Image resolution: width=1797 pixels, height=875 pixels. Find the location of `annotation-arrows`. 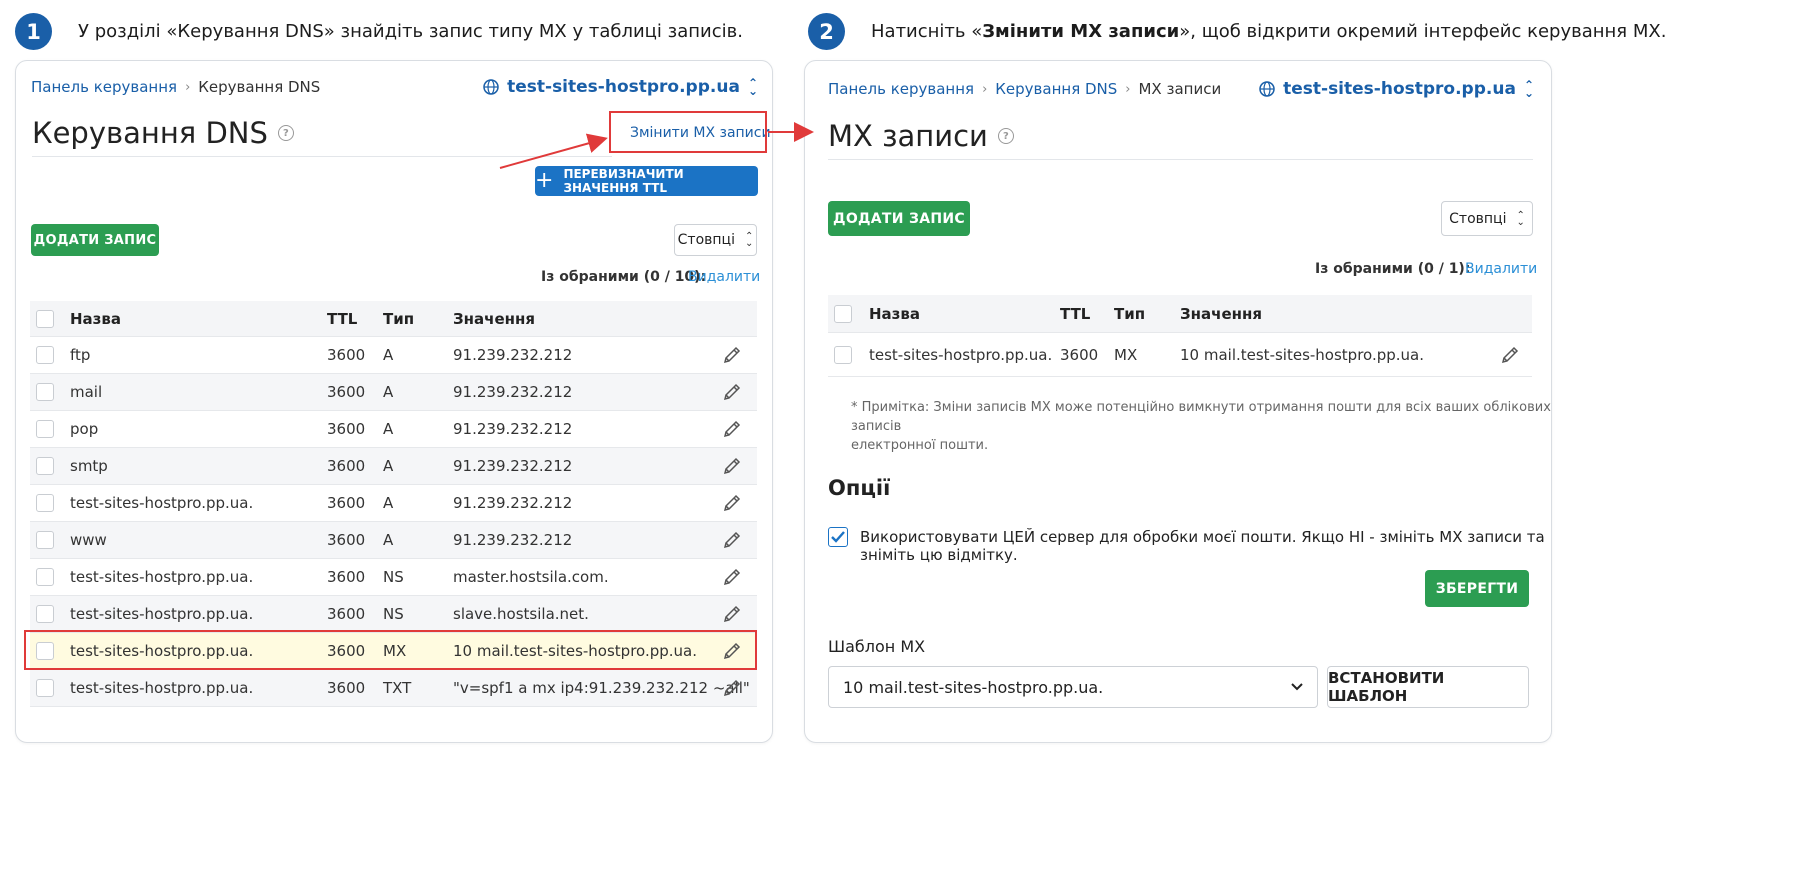

annotation-arrows is located at coordinates (656, 145).